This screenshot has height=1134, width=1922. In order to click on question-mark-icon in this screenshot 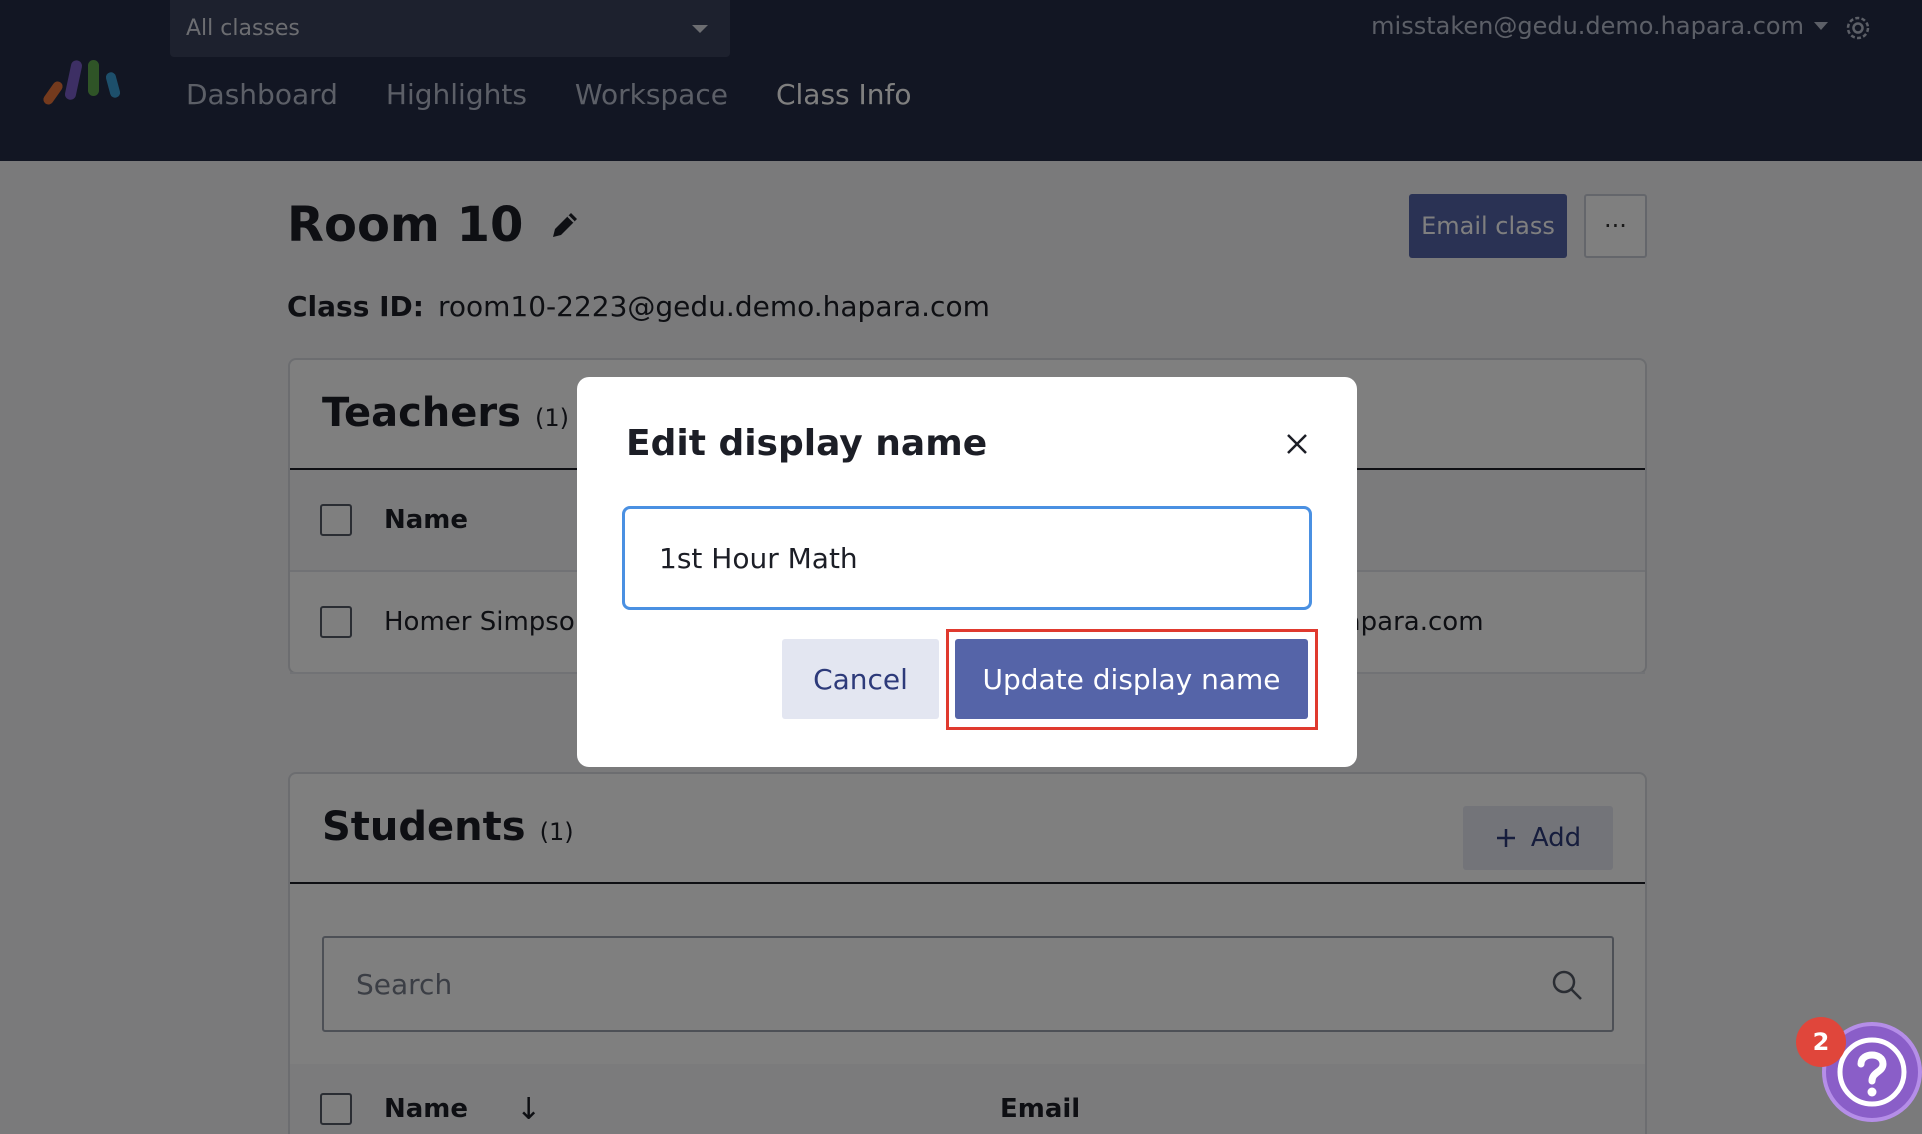, I will do `click(1872, 1072)`.